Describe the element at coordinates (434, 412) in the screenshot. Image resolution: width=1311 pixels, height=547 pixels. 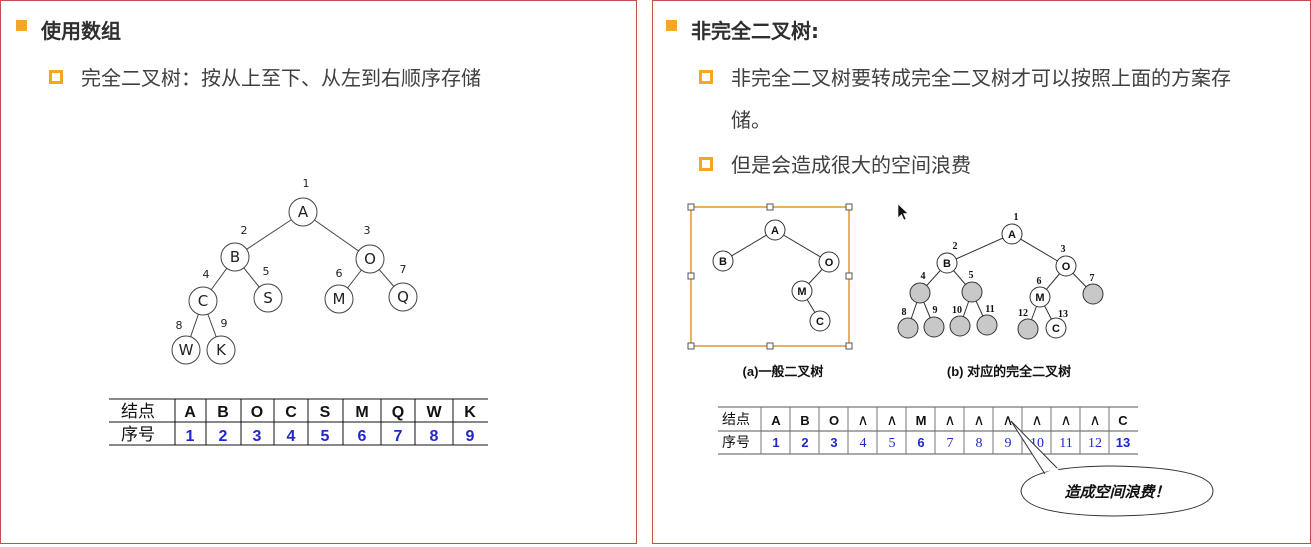
I see `table-cell-node: W` at that location.